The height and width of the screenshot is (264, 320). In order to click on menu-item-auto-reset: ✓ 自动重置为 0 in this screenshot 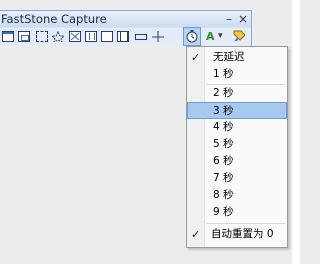, I will do `click(237, 234)`.